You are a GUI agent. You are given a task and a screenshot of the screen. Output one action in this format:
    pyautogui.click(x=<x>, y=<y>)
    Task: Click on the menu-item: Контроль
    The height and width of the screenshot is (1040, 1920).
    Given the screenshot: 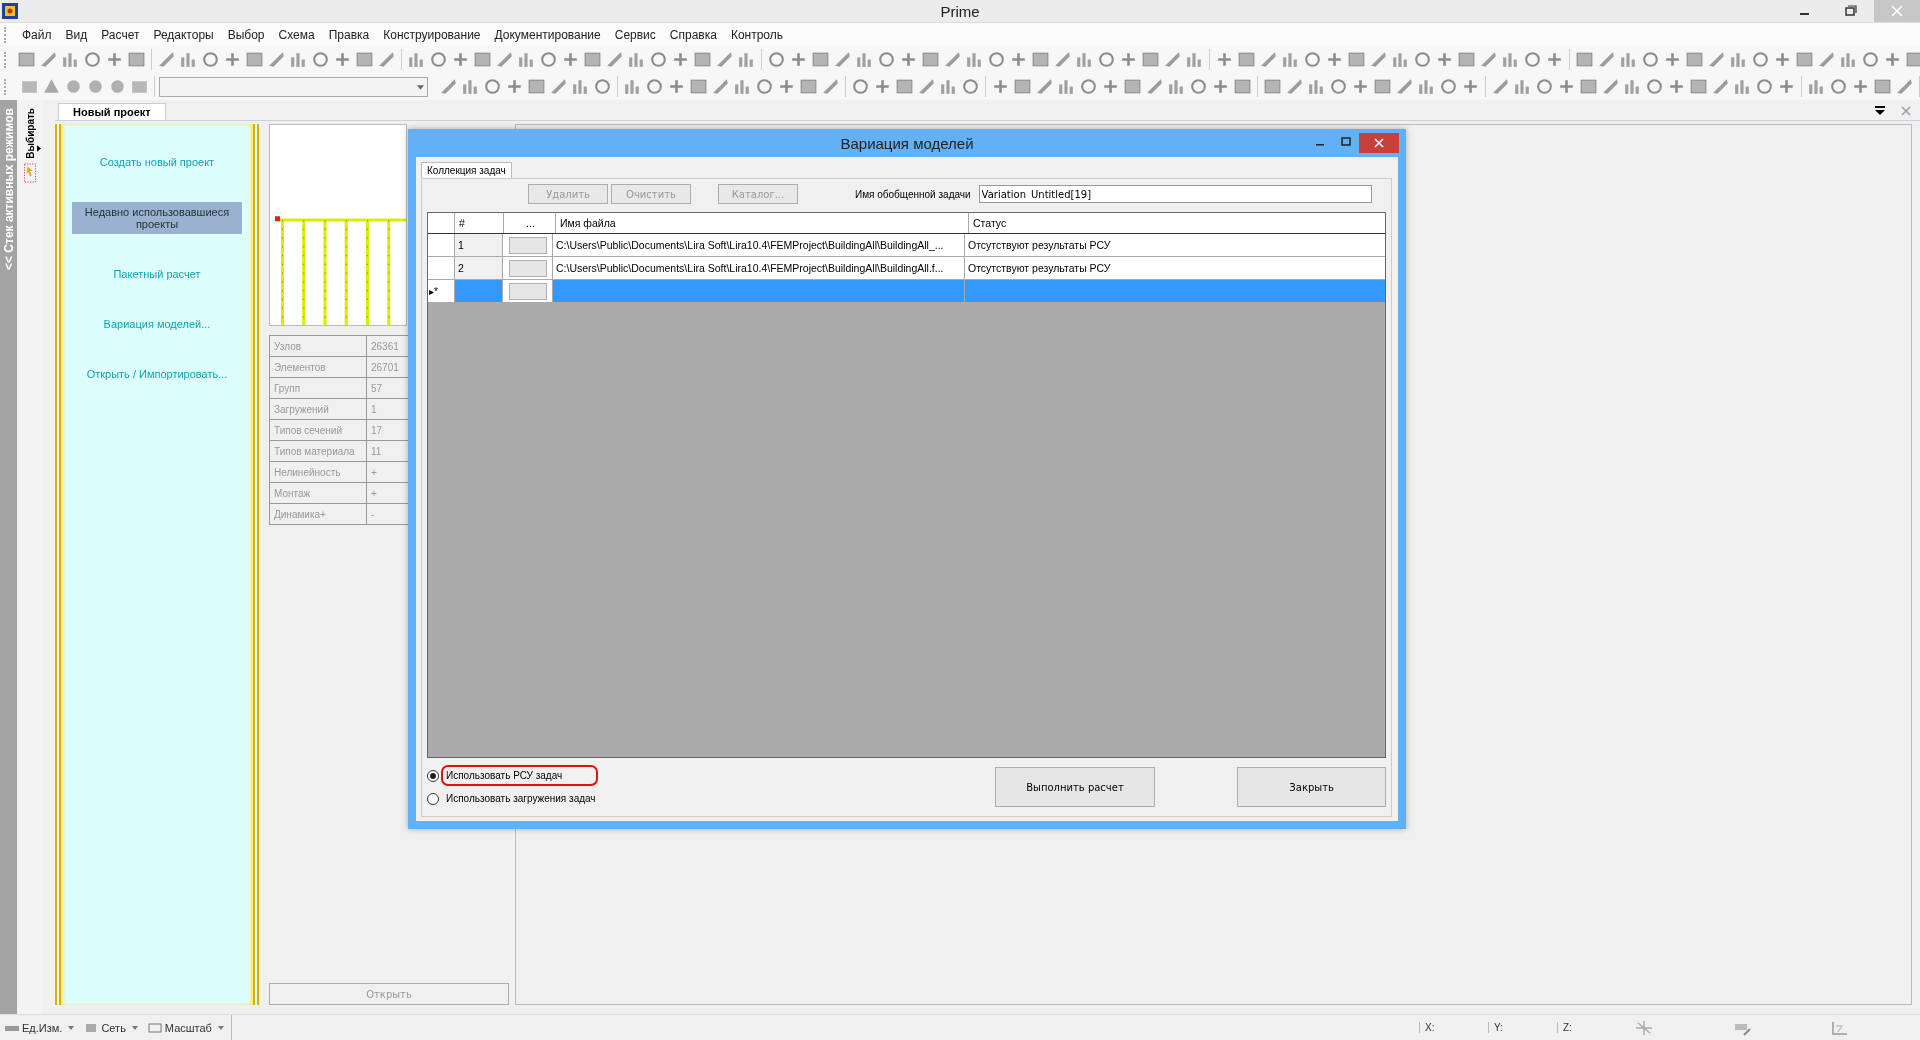 What is the action you would take?
    pyautogui.click(x=757, y=34)
    